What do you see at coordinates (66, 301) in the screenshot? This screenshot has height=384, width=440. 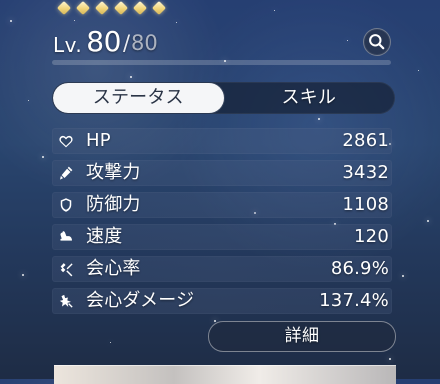 I see `critical-damage-icon` at bounding box center [66, 301].